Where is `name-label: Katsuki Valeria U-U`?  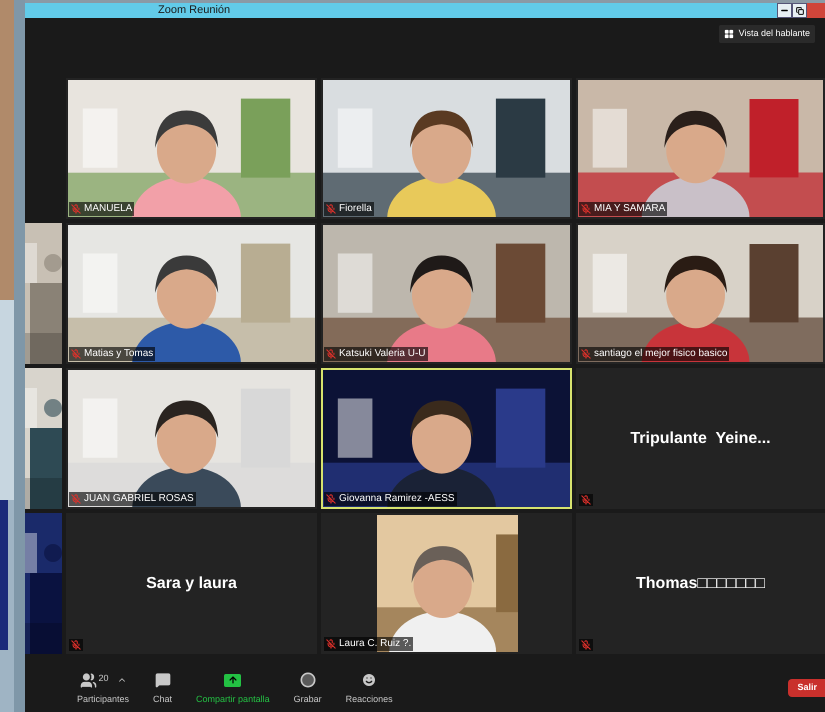
name-label: Katsuki Valeria U-U is located at coordinates (382, 354).